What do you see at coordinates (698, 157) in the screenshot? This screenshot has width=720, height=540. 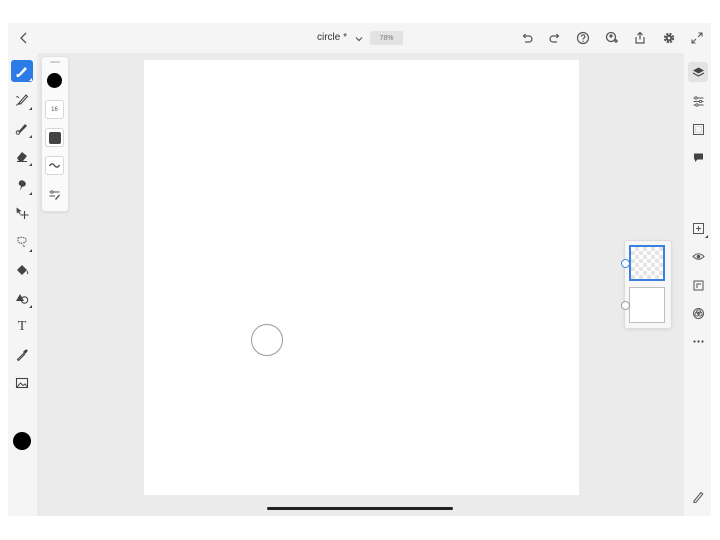 I see `comments-icon` at bounding box center [698, 157].